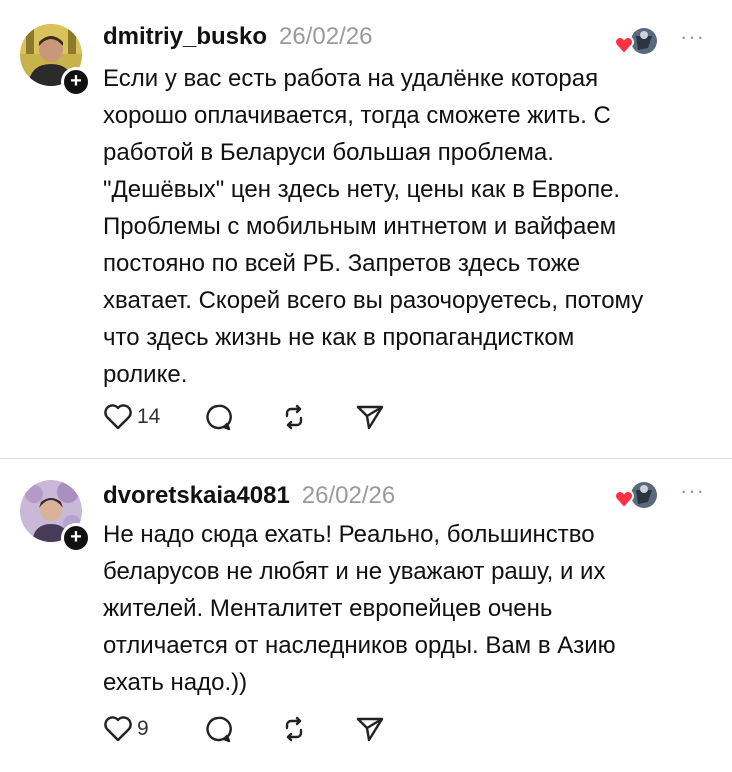  I want to click on like-count: 9, so click(143, 728).